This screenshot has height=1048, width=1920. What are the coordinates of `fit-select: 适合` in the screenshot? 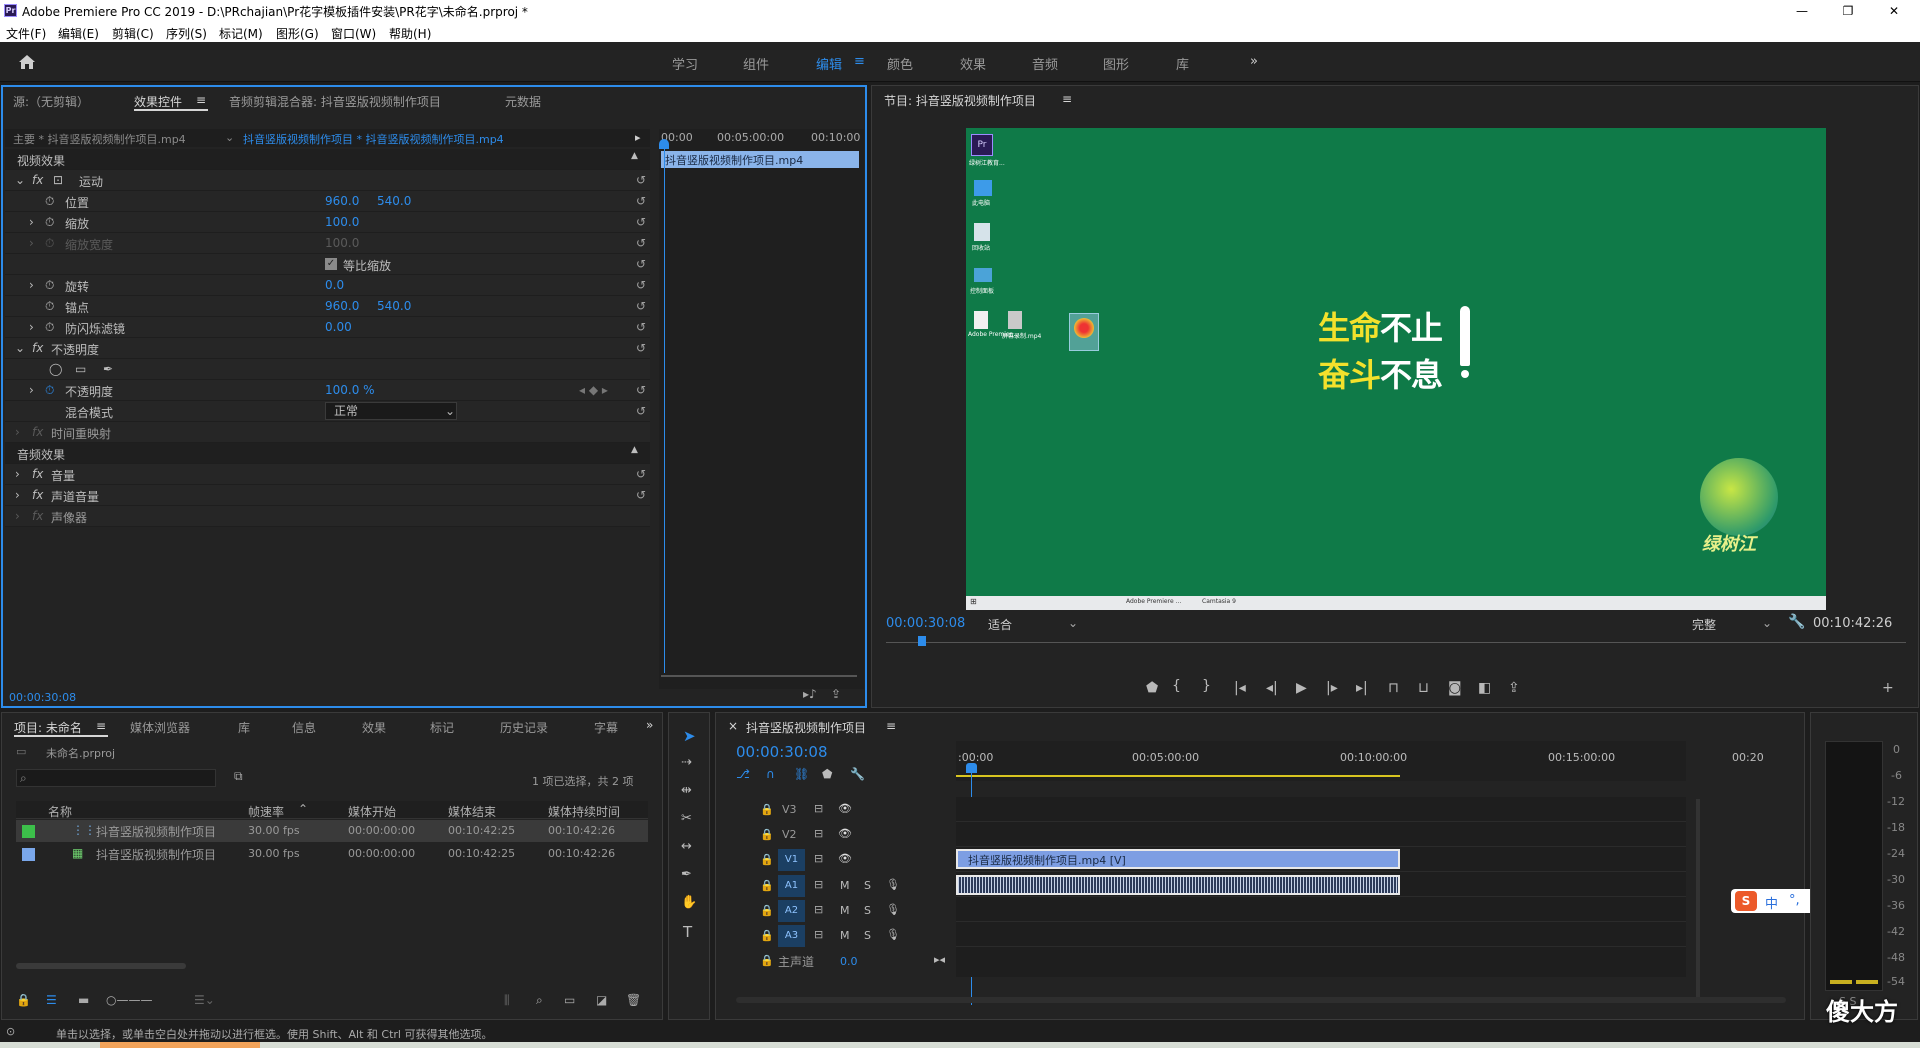 It's located at (1000, 624).